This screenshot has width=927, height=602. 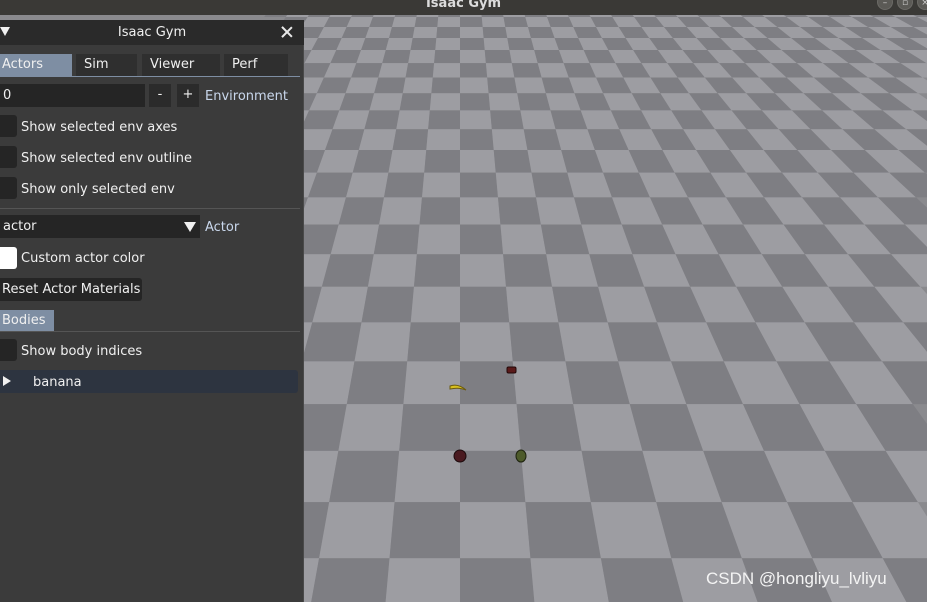 What do you see at coordinates (7, 381) in the screenshot?
I see `expand-arrow-icon` at bounding box center [7, 381].